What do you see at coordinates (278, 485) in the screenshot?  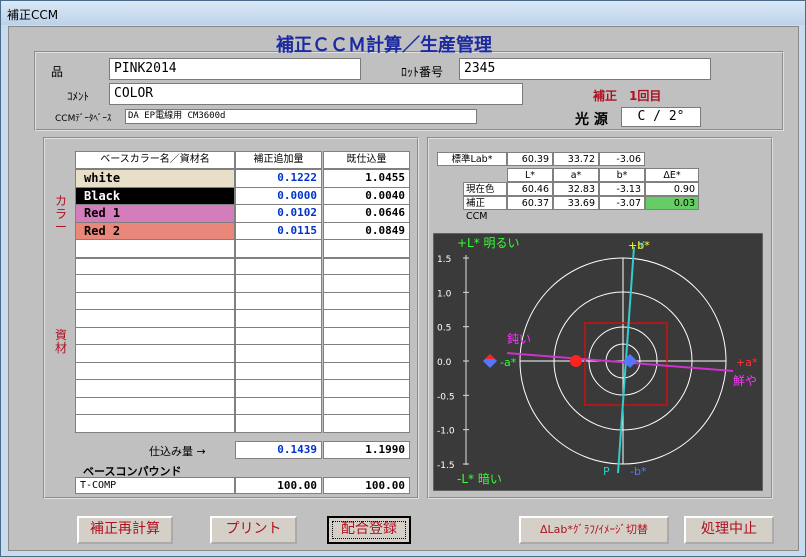 I see `compound-add: 100.00` at bounding box center [278, 485].